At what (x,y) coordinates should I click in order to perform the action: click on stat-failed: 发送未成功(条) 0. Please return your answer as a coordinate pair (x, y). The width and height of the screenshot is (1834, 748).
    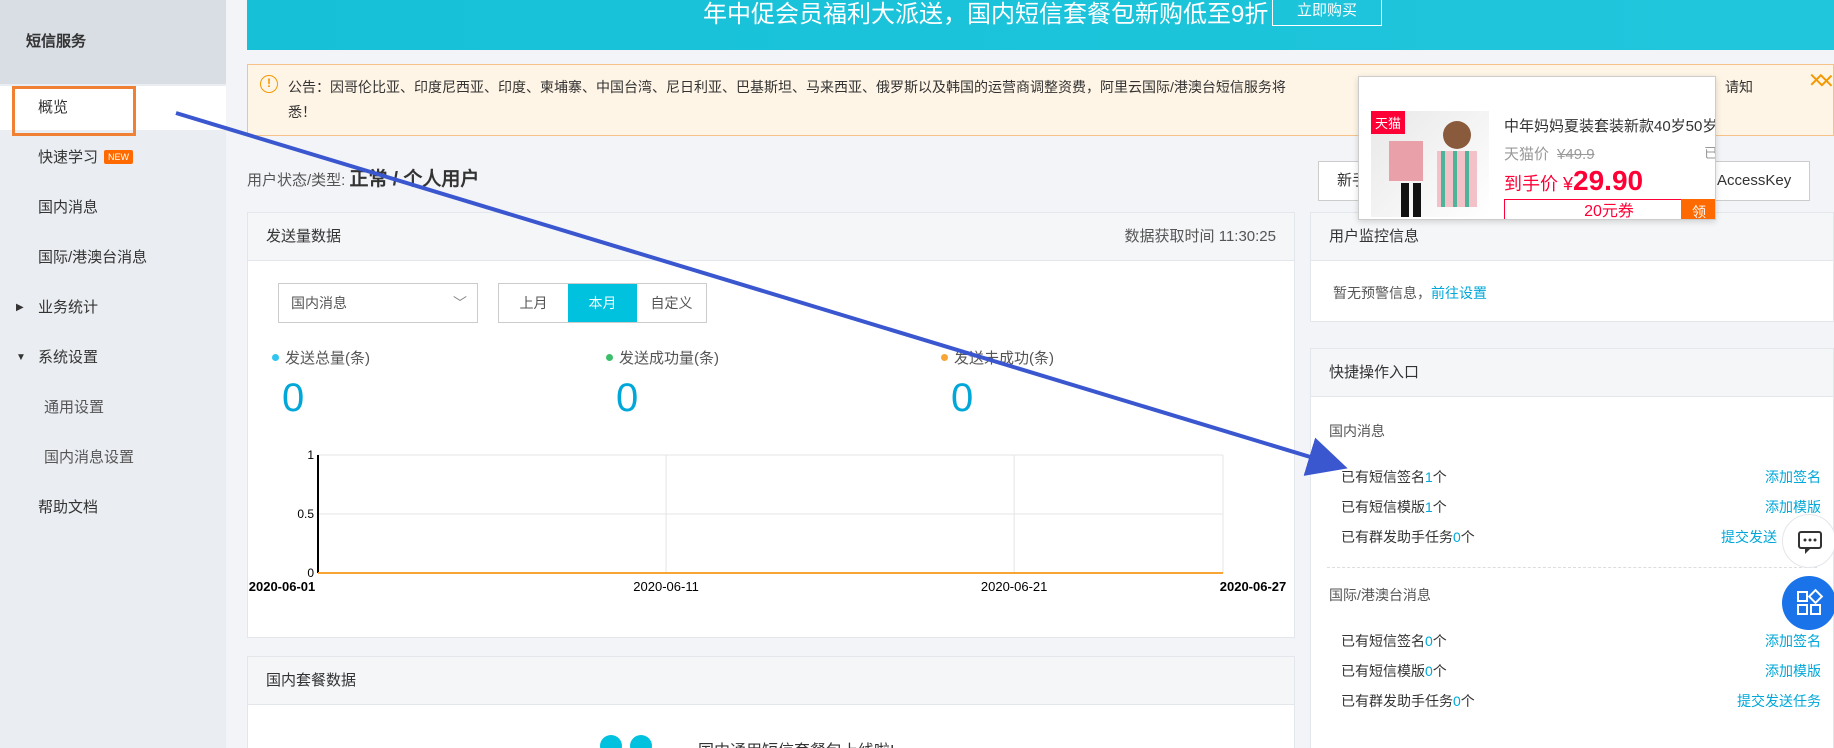
    Looking at the image, I should click on (997, 384).